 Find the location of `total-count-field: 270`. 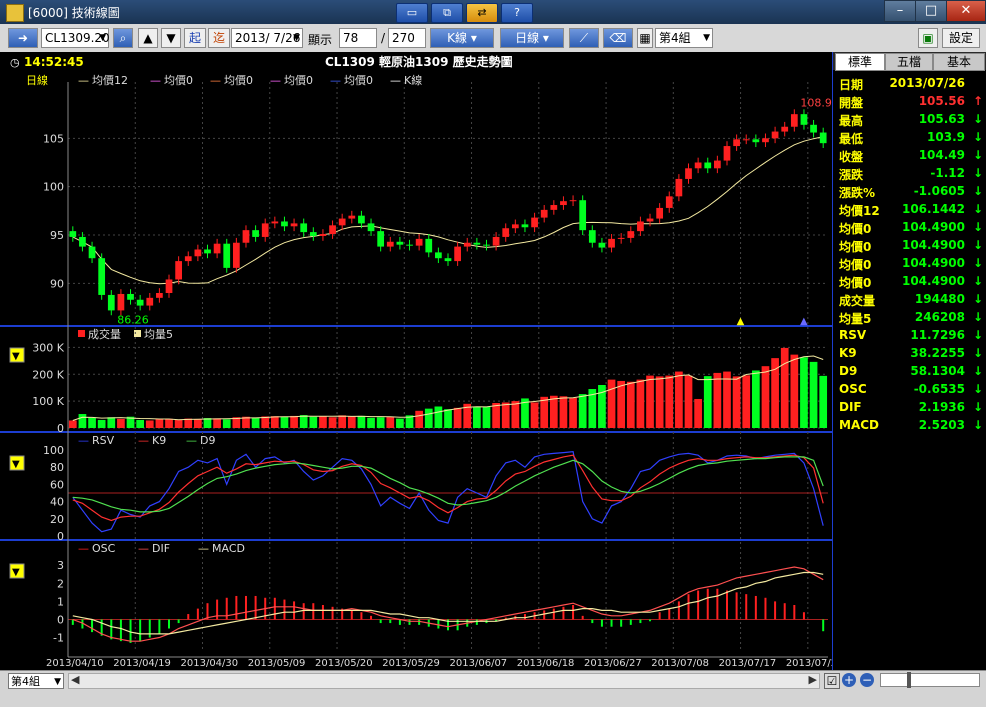

total-count-field: 270 is located at coordinates (407, 38).